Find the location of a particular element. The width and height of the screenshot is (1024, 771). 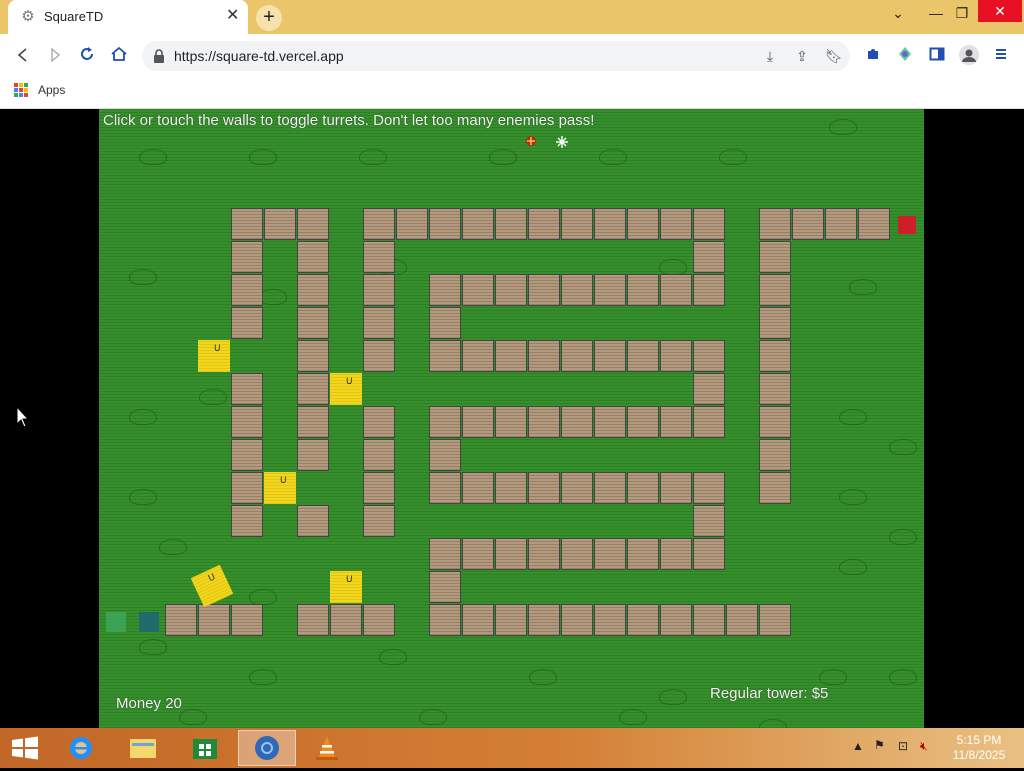

taskbar-file-explorer is located at coordinates (143, 748).